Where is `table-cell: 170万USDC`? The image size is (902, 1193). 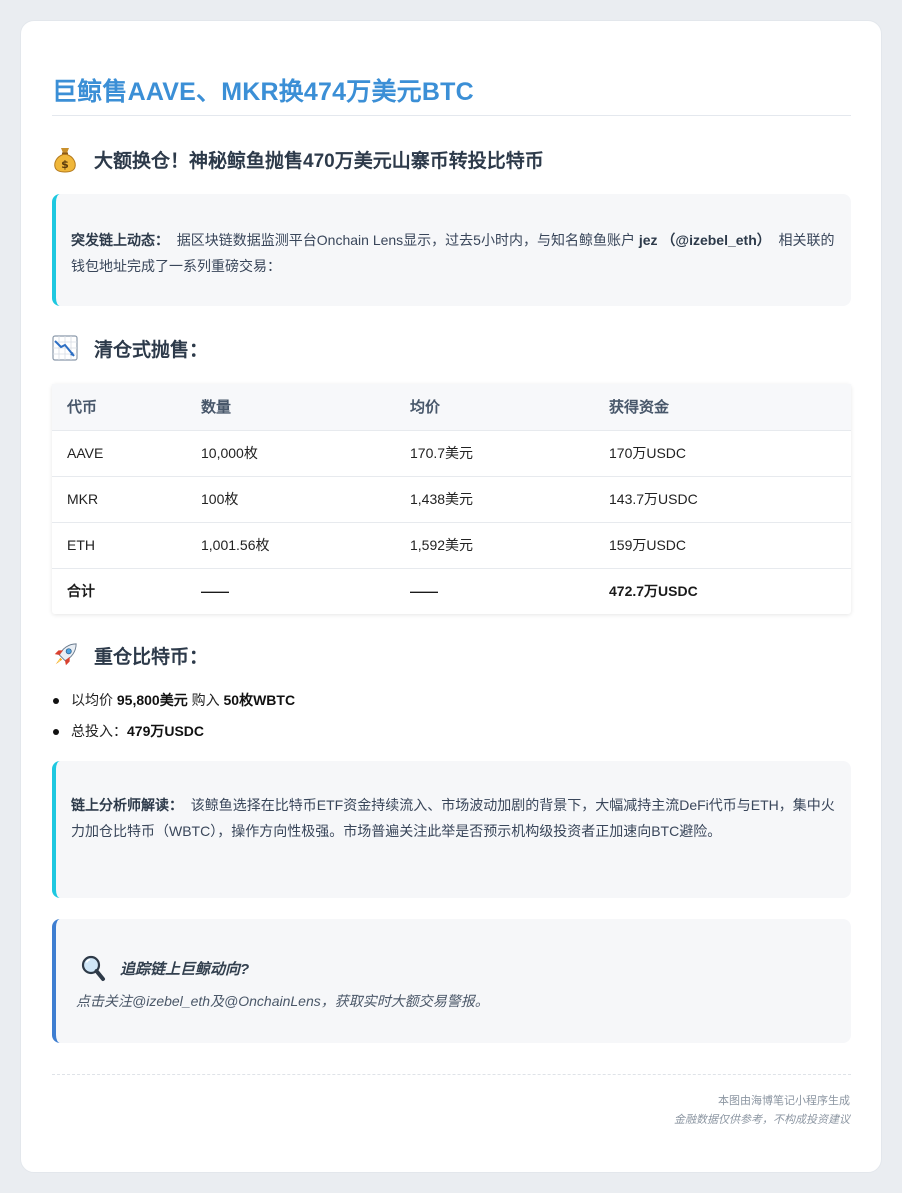
table-cell: 170万USDC is located at coordinates (648, 453).